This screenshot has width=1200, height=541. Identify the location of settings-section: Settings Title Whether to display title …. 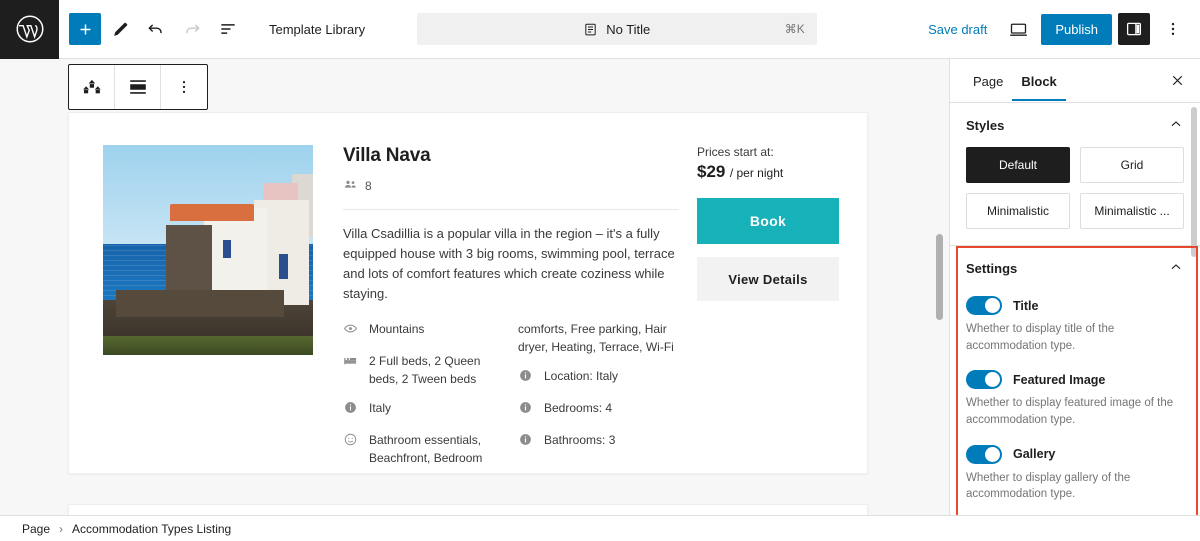
(1075, 380).